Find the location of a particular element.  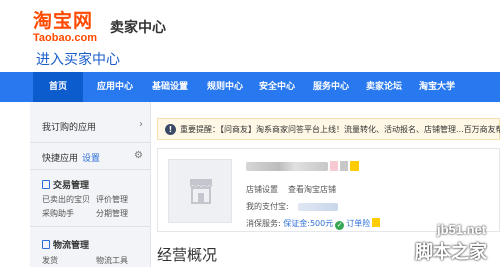

purchase-assistant-link: 采购助手 is located at coordinates (58, 213).